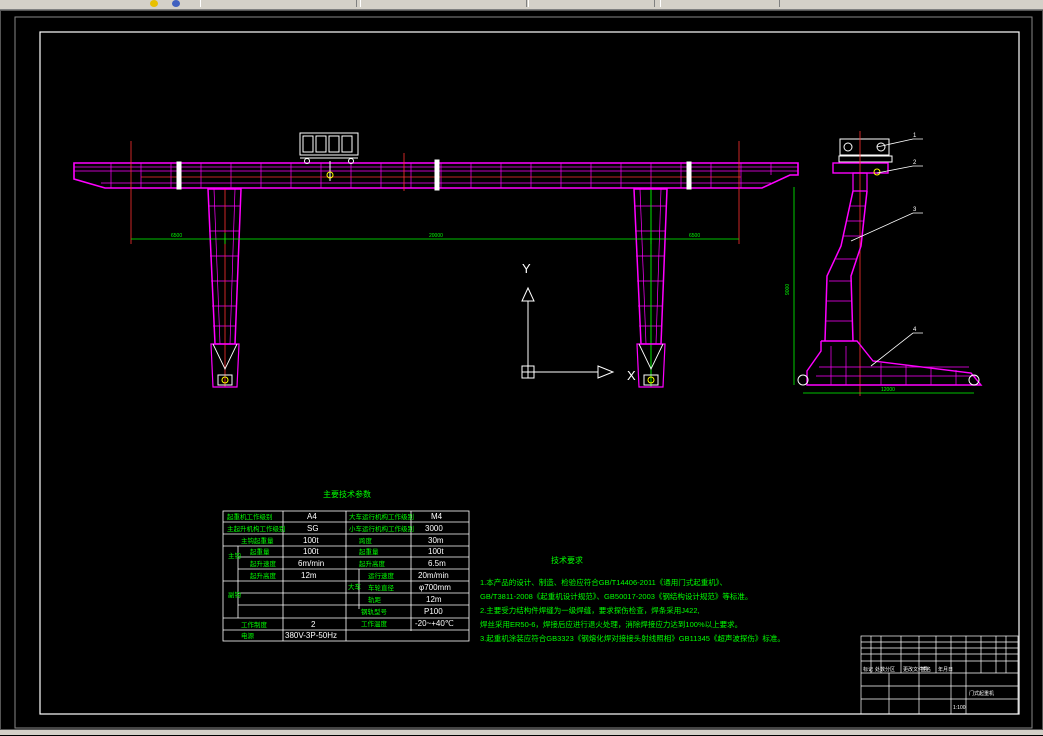 This screenshot has height=736, width=1043. What do you see at coordinates (254, 624) in the screenshot?
I see `left-label-9: 工作制度` at bounding box center [254, 624].